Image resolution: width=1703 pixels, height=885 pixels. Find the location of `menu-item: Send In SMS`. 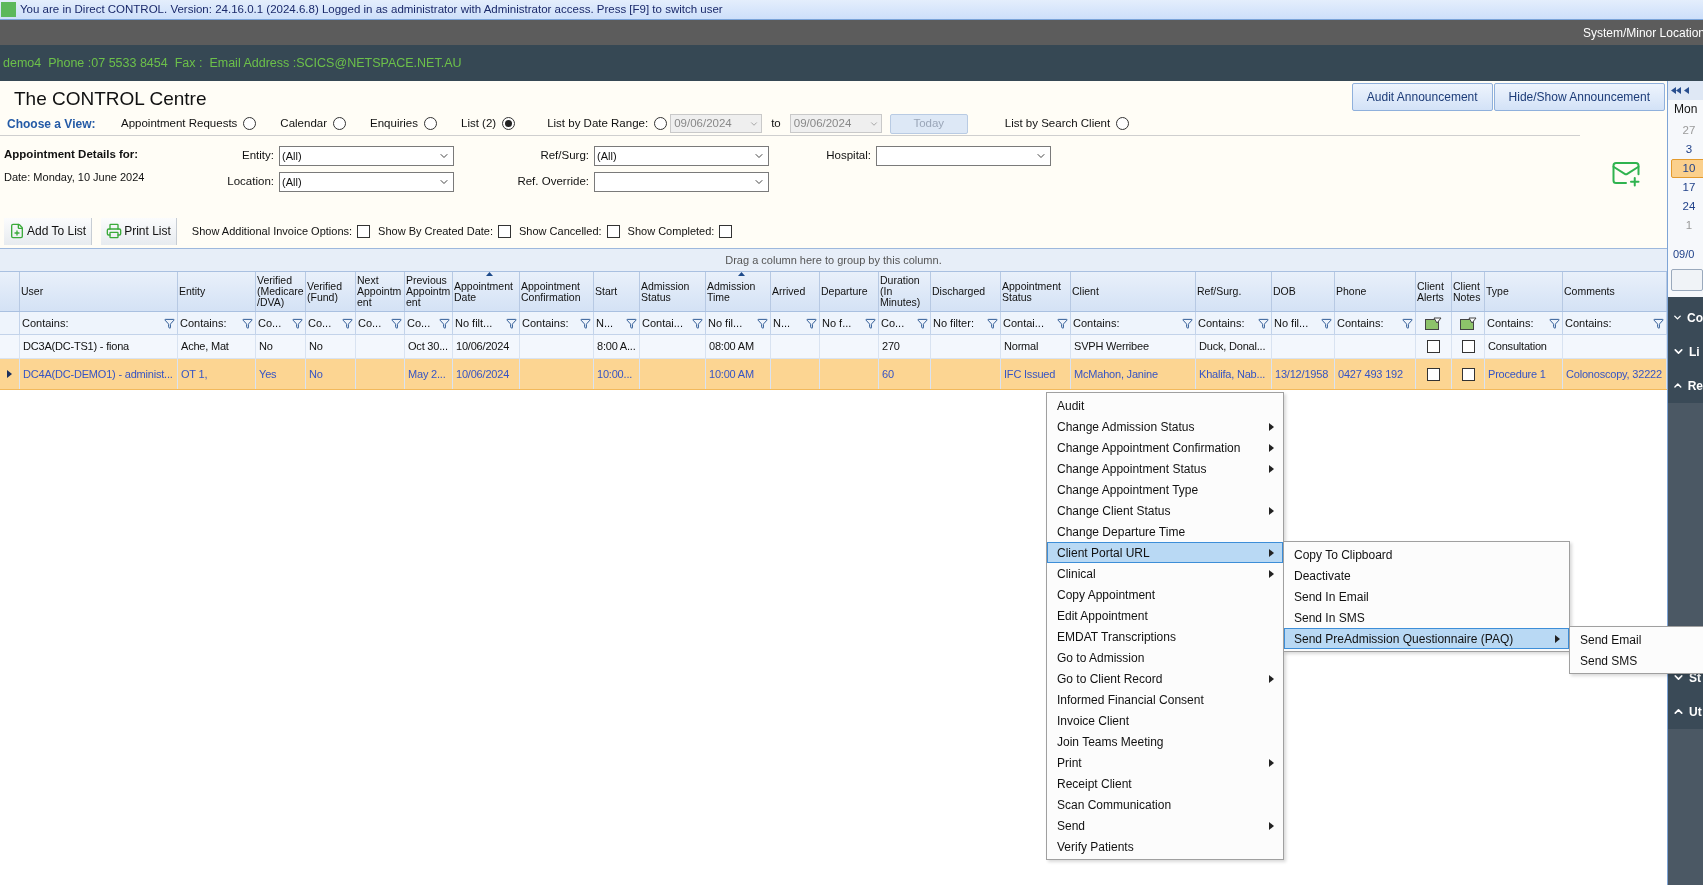

menu-item: Send In SMS is located at coordinates (1426, 617).